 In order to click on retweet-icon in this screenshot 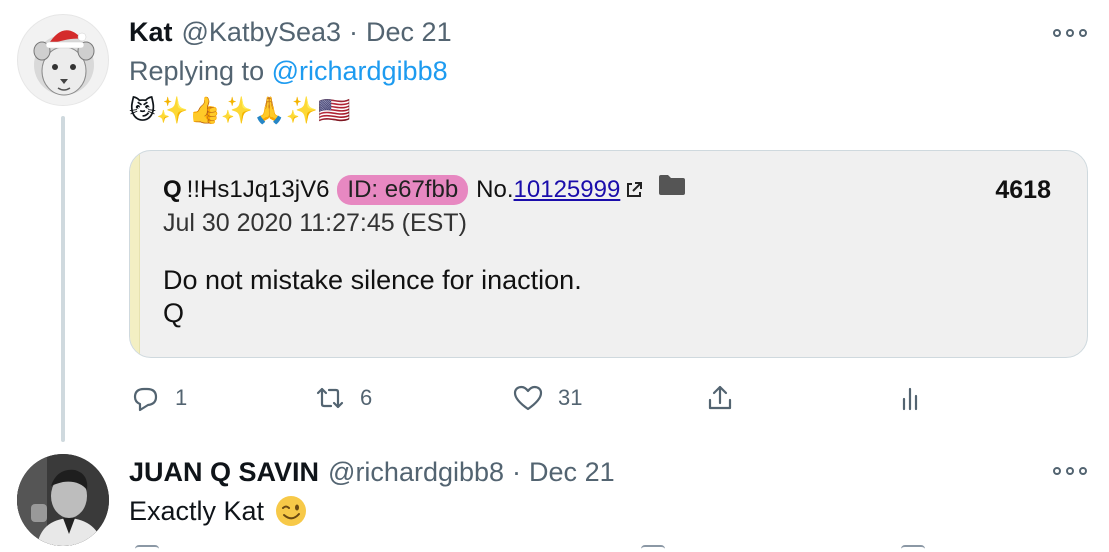, I will do `click(330, 398)`.